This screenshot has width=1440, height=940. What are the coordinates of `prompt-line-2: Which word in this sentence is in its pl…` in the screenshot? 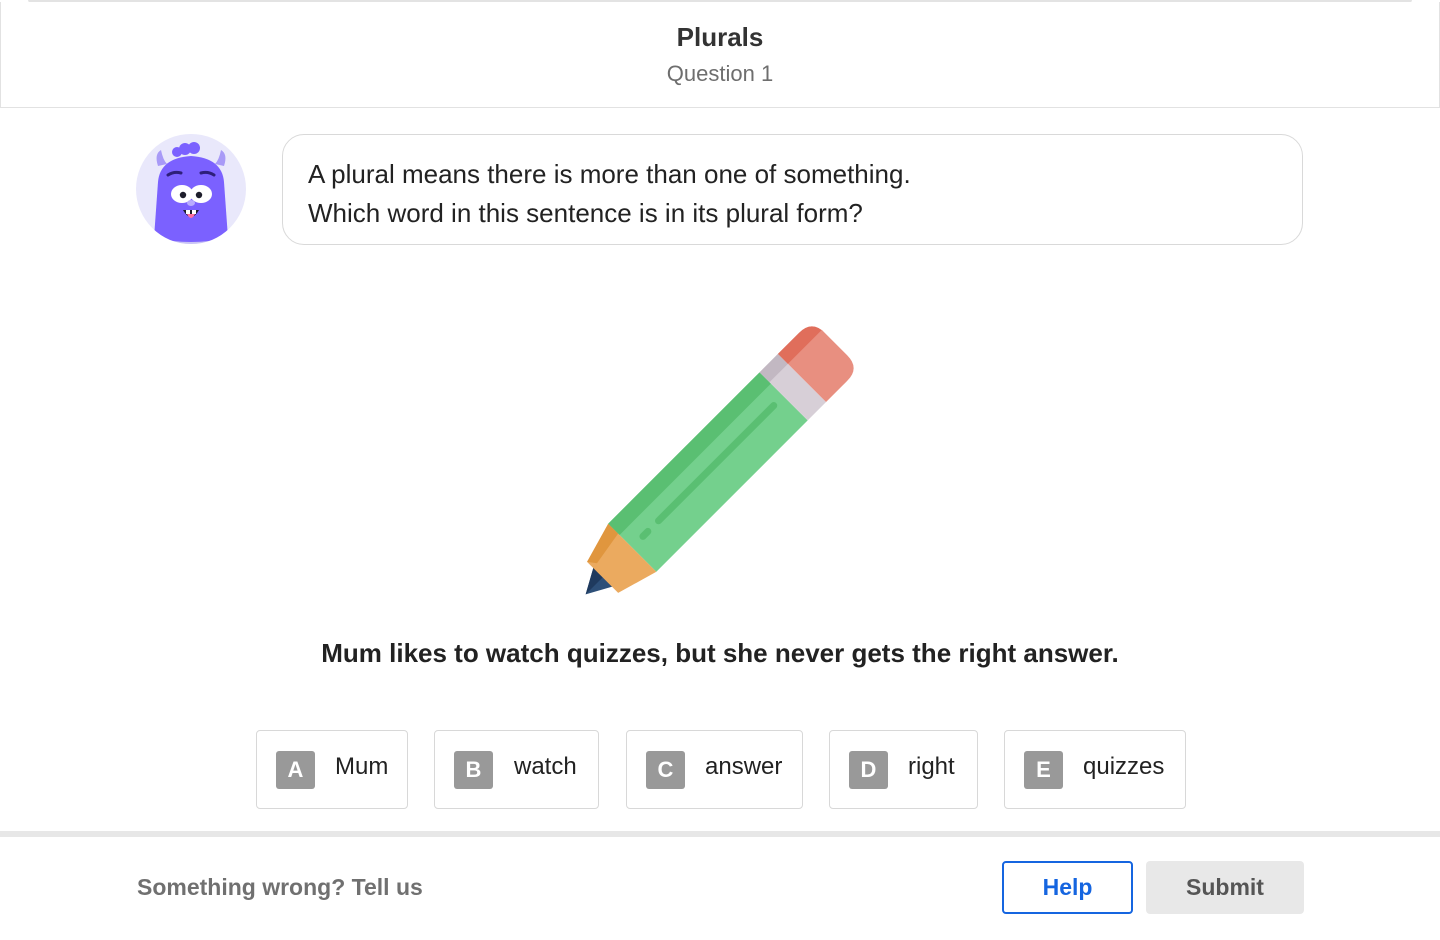 It's located at (585, 213).